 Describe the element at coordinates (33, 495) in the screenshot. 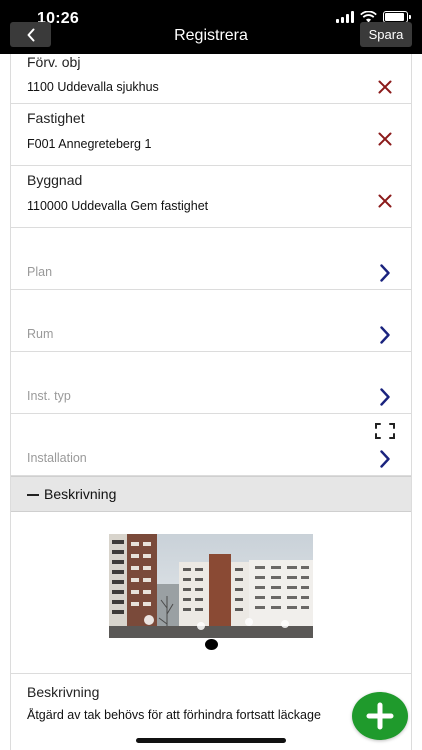

I see `minus-icon` at that location.